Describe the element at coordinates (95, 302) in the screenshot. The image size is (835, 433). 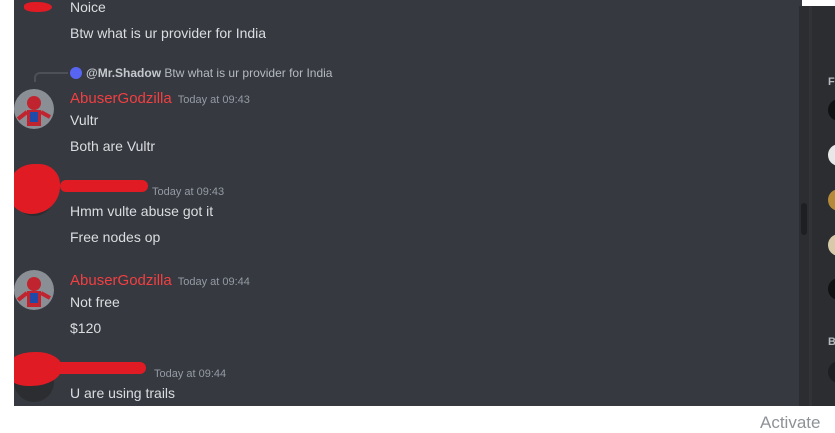
I see `message-text: Not free` at that location.